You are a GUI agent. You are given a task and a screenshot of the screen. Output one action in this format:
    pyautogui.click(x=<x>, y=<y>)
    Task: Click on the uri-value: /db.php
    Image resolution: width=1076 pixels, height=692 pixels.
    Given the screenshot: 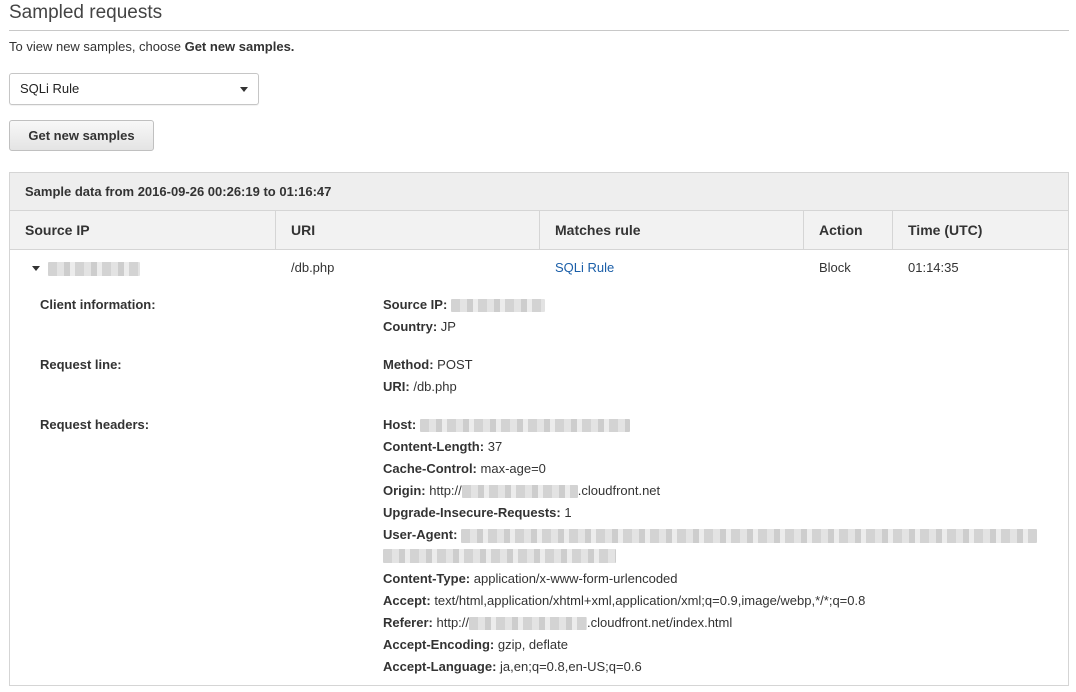 What is the action you would take?
    pyautogui.click(x=435, y=386)
    